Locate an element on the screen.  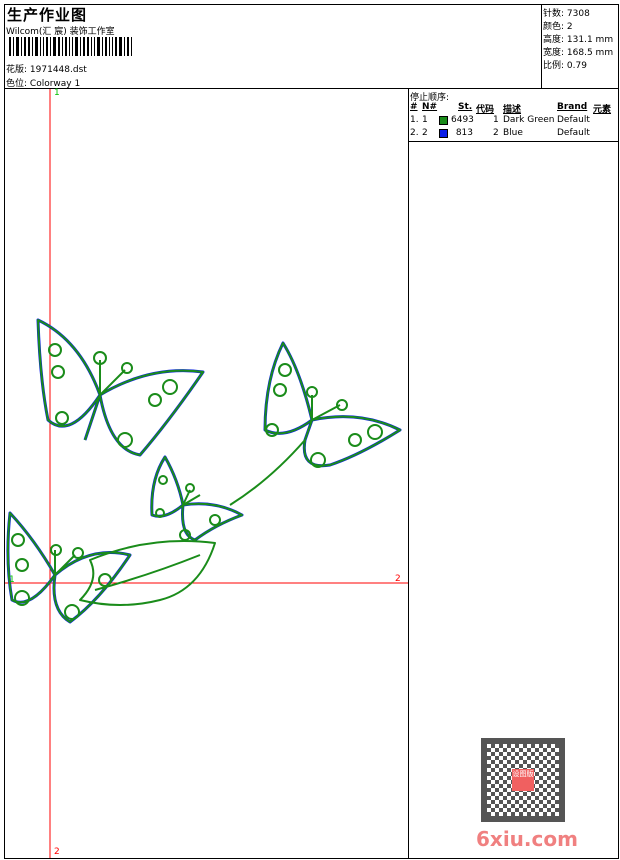
end-marker-right: 2 is located at coordinates (398, 579).